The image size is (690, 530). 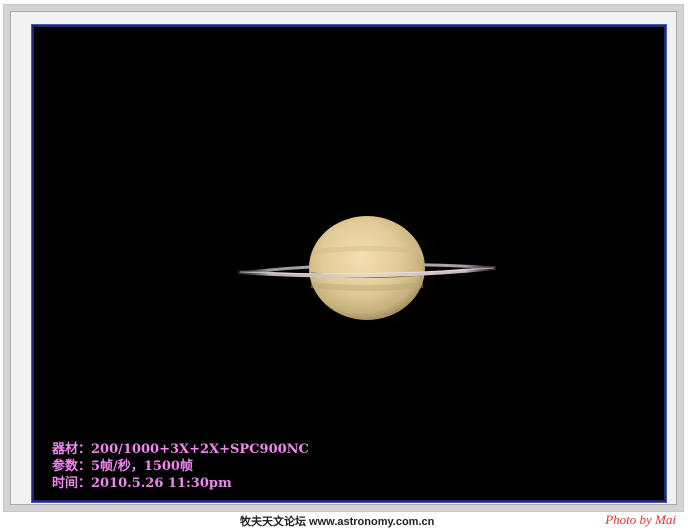 I want to click on site-watermark: 牧夫天文论坛 www.astronomy.com.cn, so click(x=337, y=522).